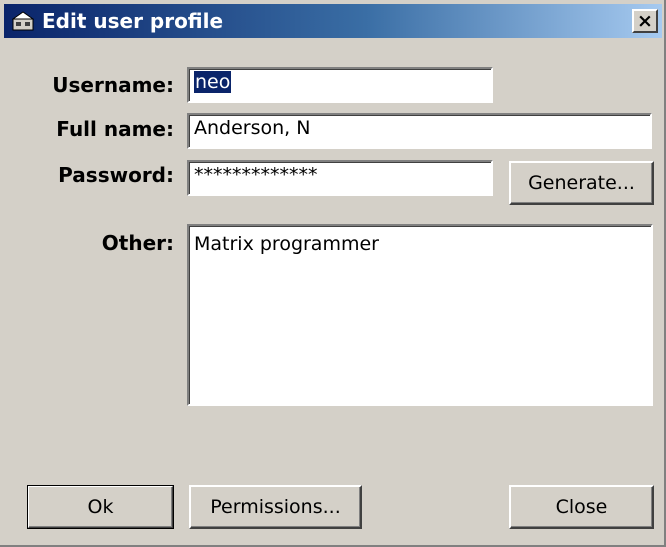 This screenshot has width=666, height=547. I want to click on username-value: neo, so click(213, 82).